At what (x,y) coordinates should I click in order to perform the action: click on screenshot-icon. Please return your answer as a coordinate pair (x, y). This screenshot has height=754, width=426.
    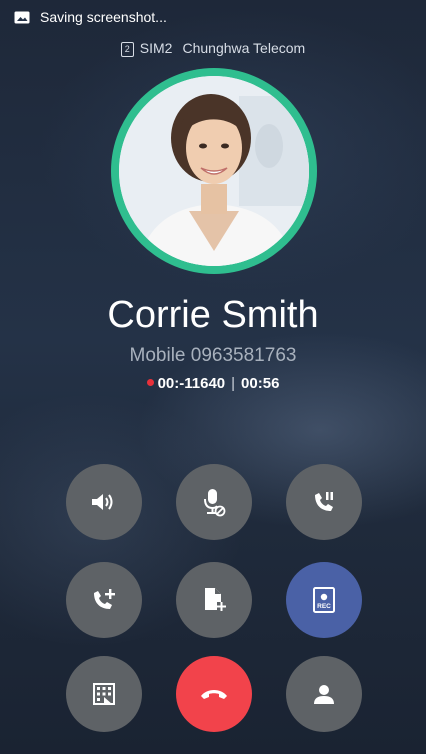
    Looking at the image, I should click on (22, 17).